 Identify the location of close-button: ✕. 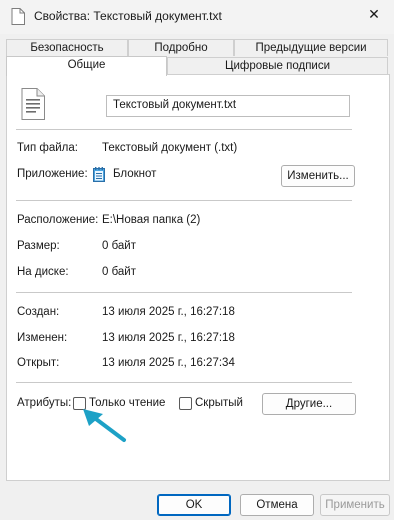
(374, 15).